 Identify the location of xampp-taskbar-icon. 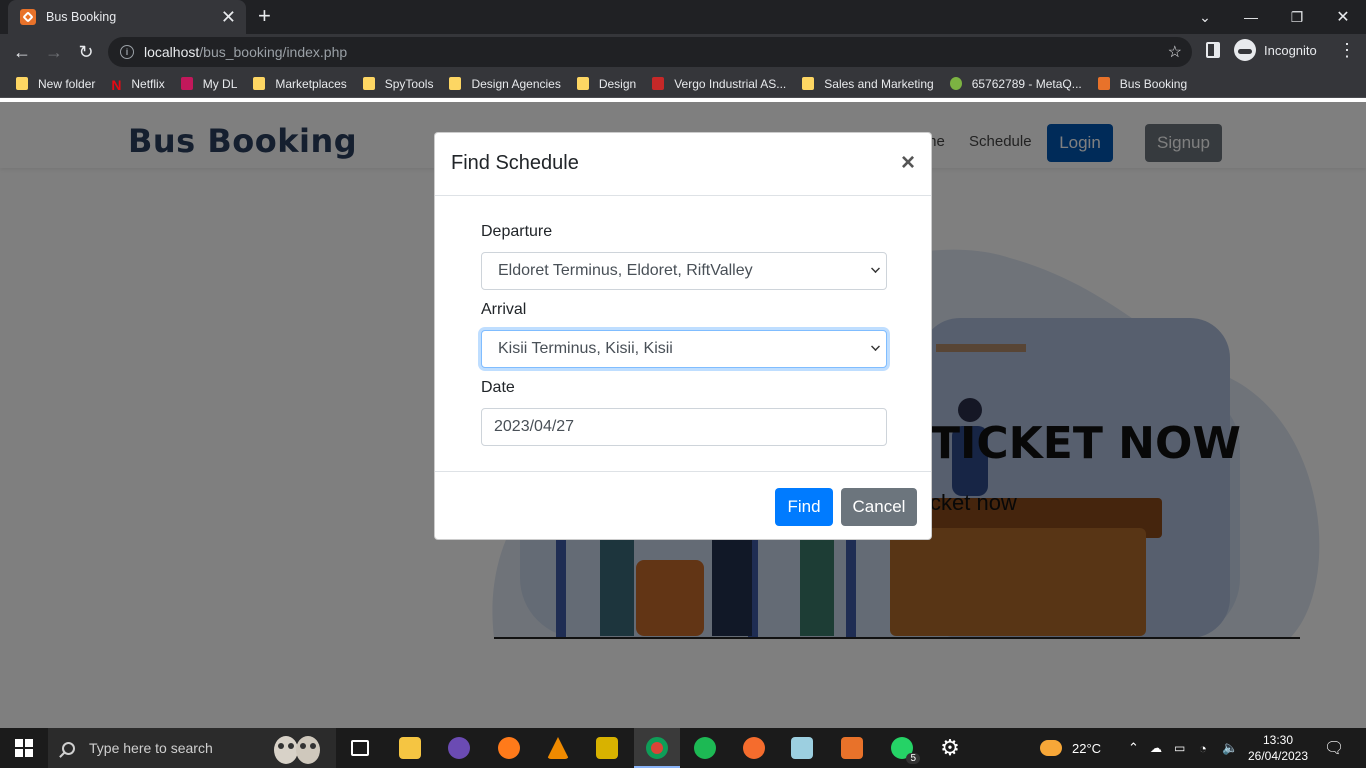
(852, 748).